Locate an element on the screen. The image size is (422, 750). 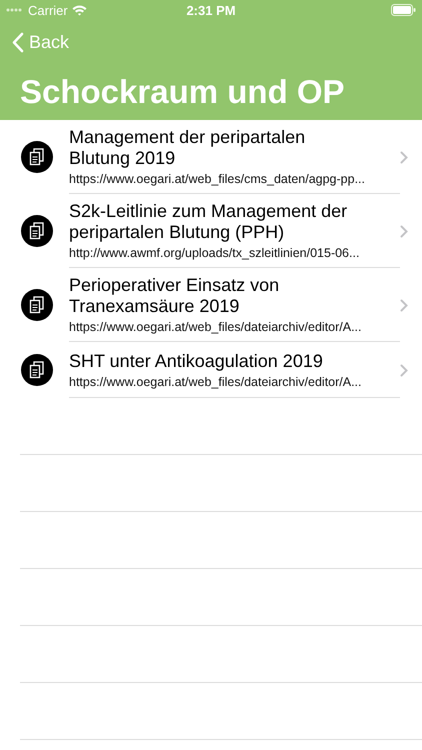
document-title: SHT unter Antikoagulation 2019 is located at coordinates (196, 361).